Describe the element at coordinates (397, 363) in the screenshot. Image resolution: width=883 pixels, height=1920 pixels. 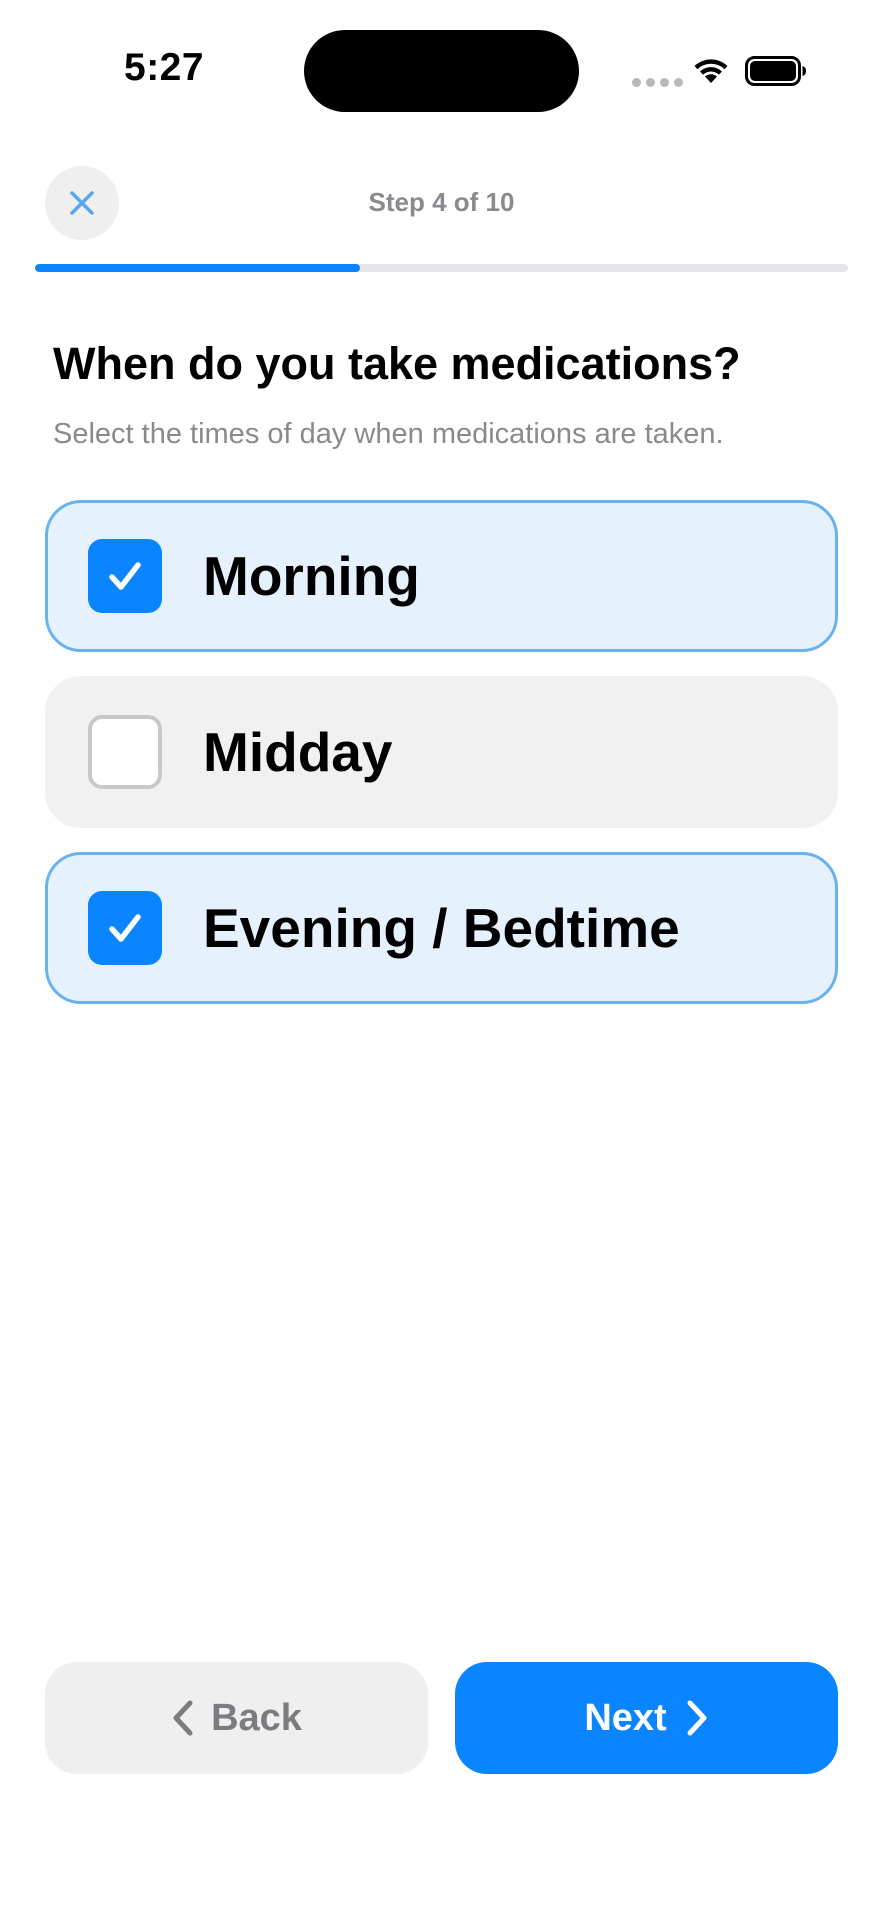
I see `page-title: When do you take medications?` at that location.